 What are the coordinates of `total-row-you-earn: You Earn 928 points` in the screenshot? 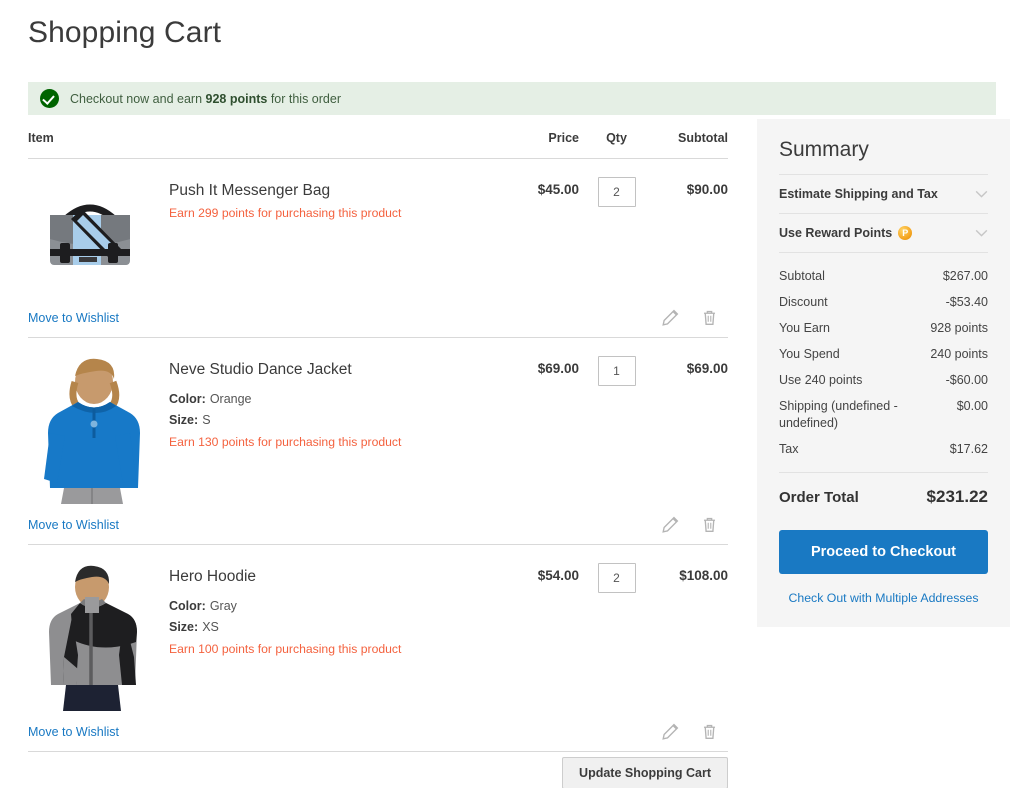 It's located at (883, 329).